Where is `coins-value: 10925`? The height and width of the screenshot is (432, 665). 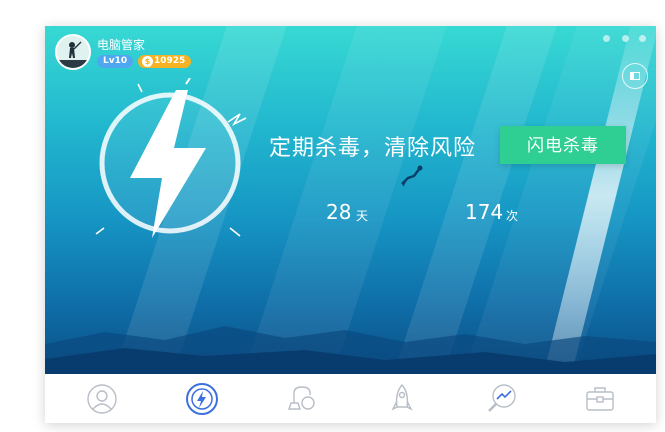 coins-value: 10925 is located at coordinates (170, 61).